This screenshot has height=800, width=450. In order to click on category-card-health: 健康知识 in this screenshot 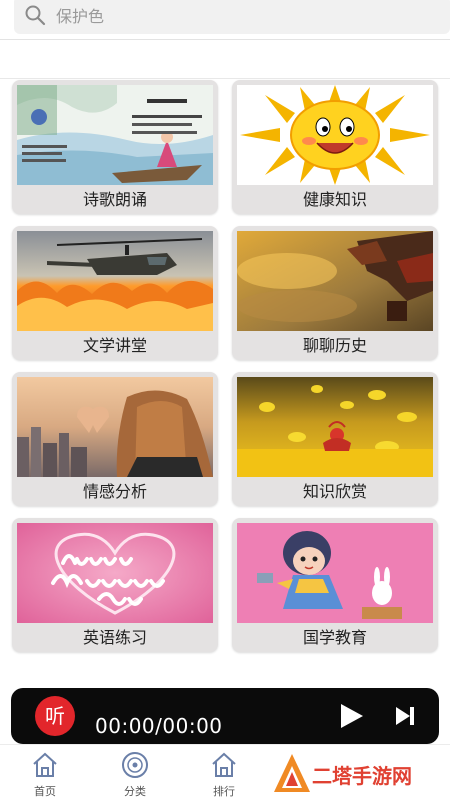, I will do `click(335, 147)`.